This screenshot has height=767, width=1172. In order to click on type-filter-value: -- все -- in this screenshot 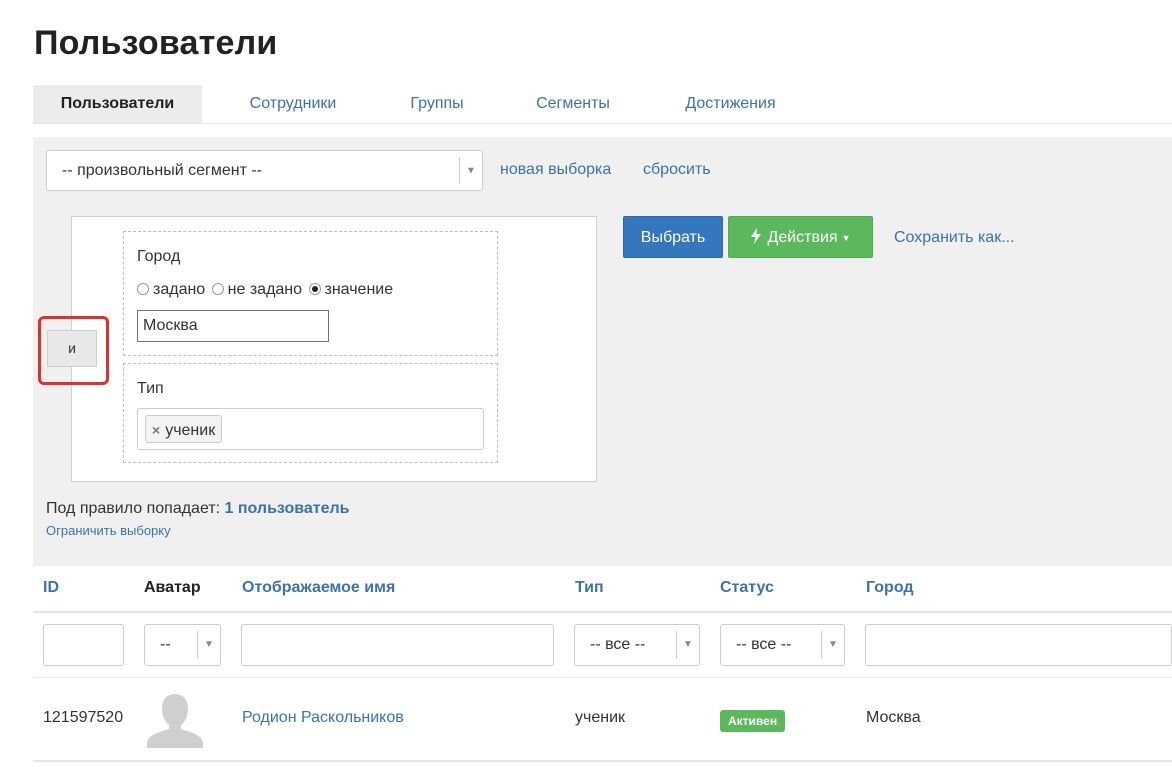, I will do `click(618, 644)`.